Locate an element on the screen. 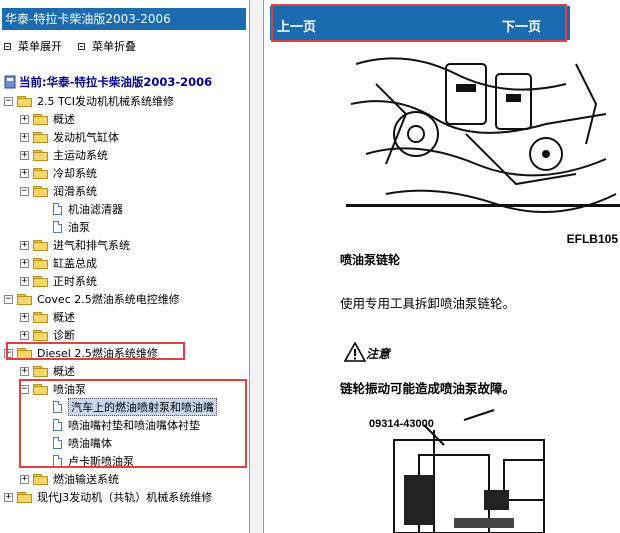  tree-leaf: 机油滤清器 is located at coordinates (88, 209).